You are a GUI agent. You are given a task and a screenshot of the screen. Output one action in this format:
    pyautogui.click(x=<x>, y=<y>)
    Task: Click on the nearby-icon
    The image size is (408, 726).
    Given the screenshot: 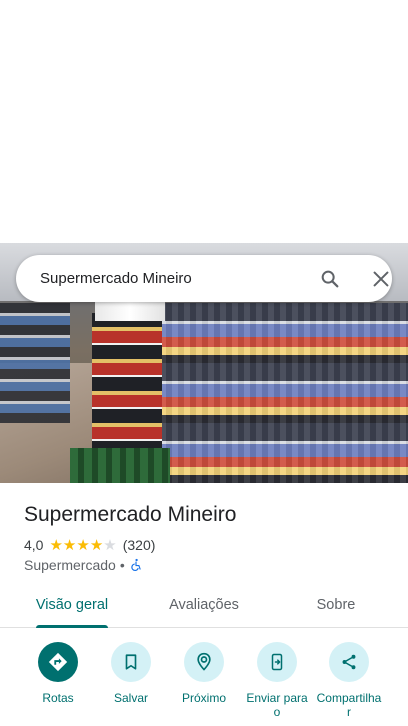 What is the action you would take?
    pyautogui.click(x=204, y=661)
    